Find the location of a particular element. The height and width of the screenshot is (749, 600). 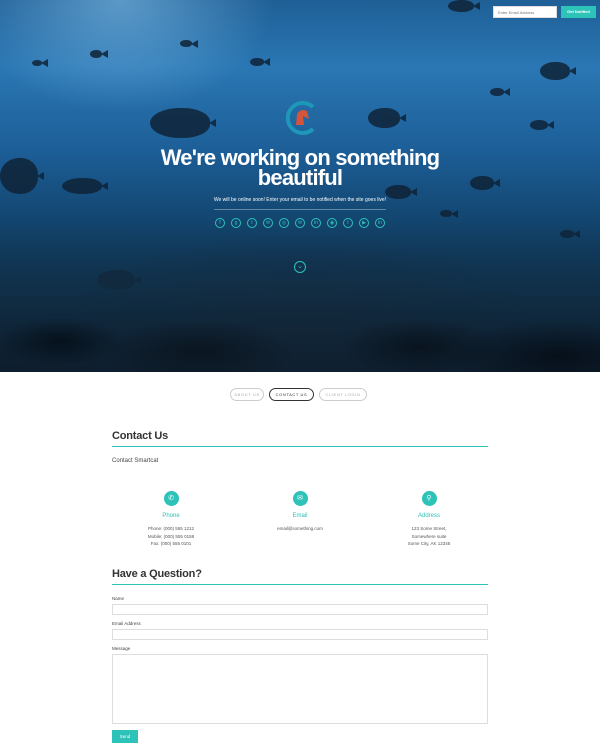

tab-contact-us: CONTACT US is located at coordinates (291, 394).